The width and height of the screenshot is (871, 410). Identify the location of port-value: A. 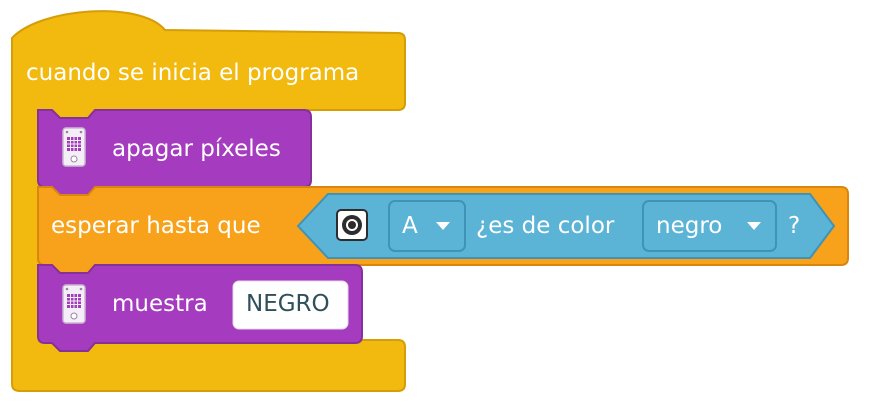
(410, 226).